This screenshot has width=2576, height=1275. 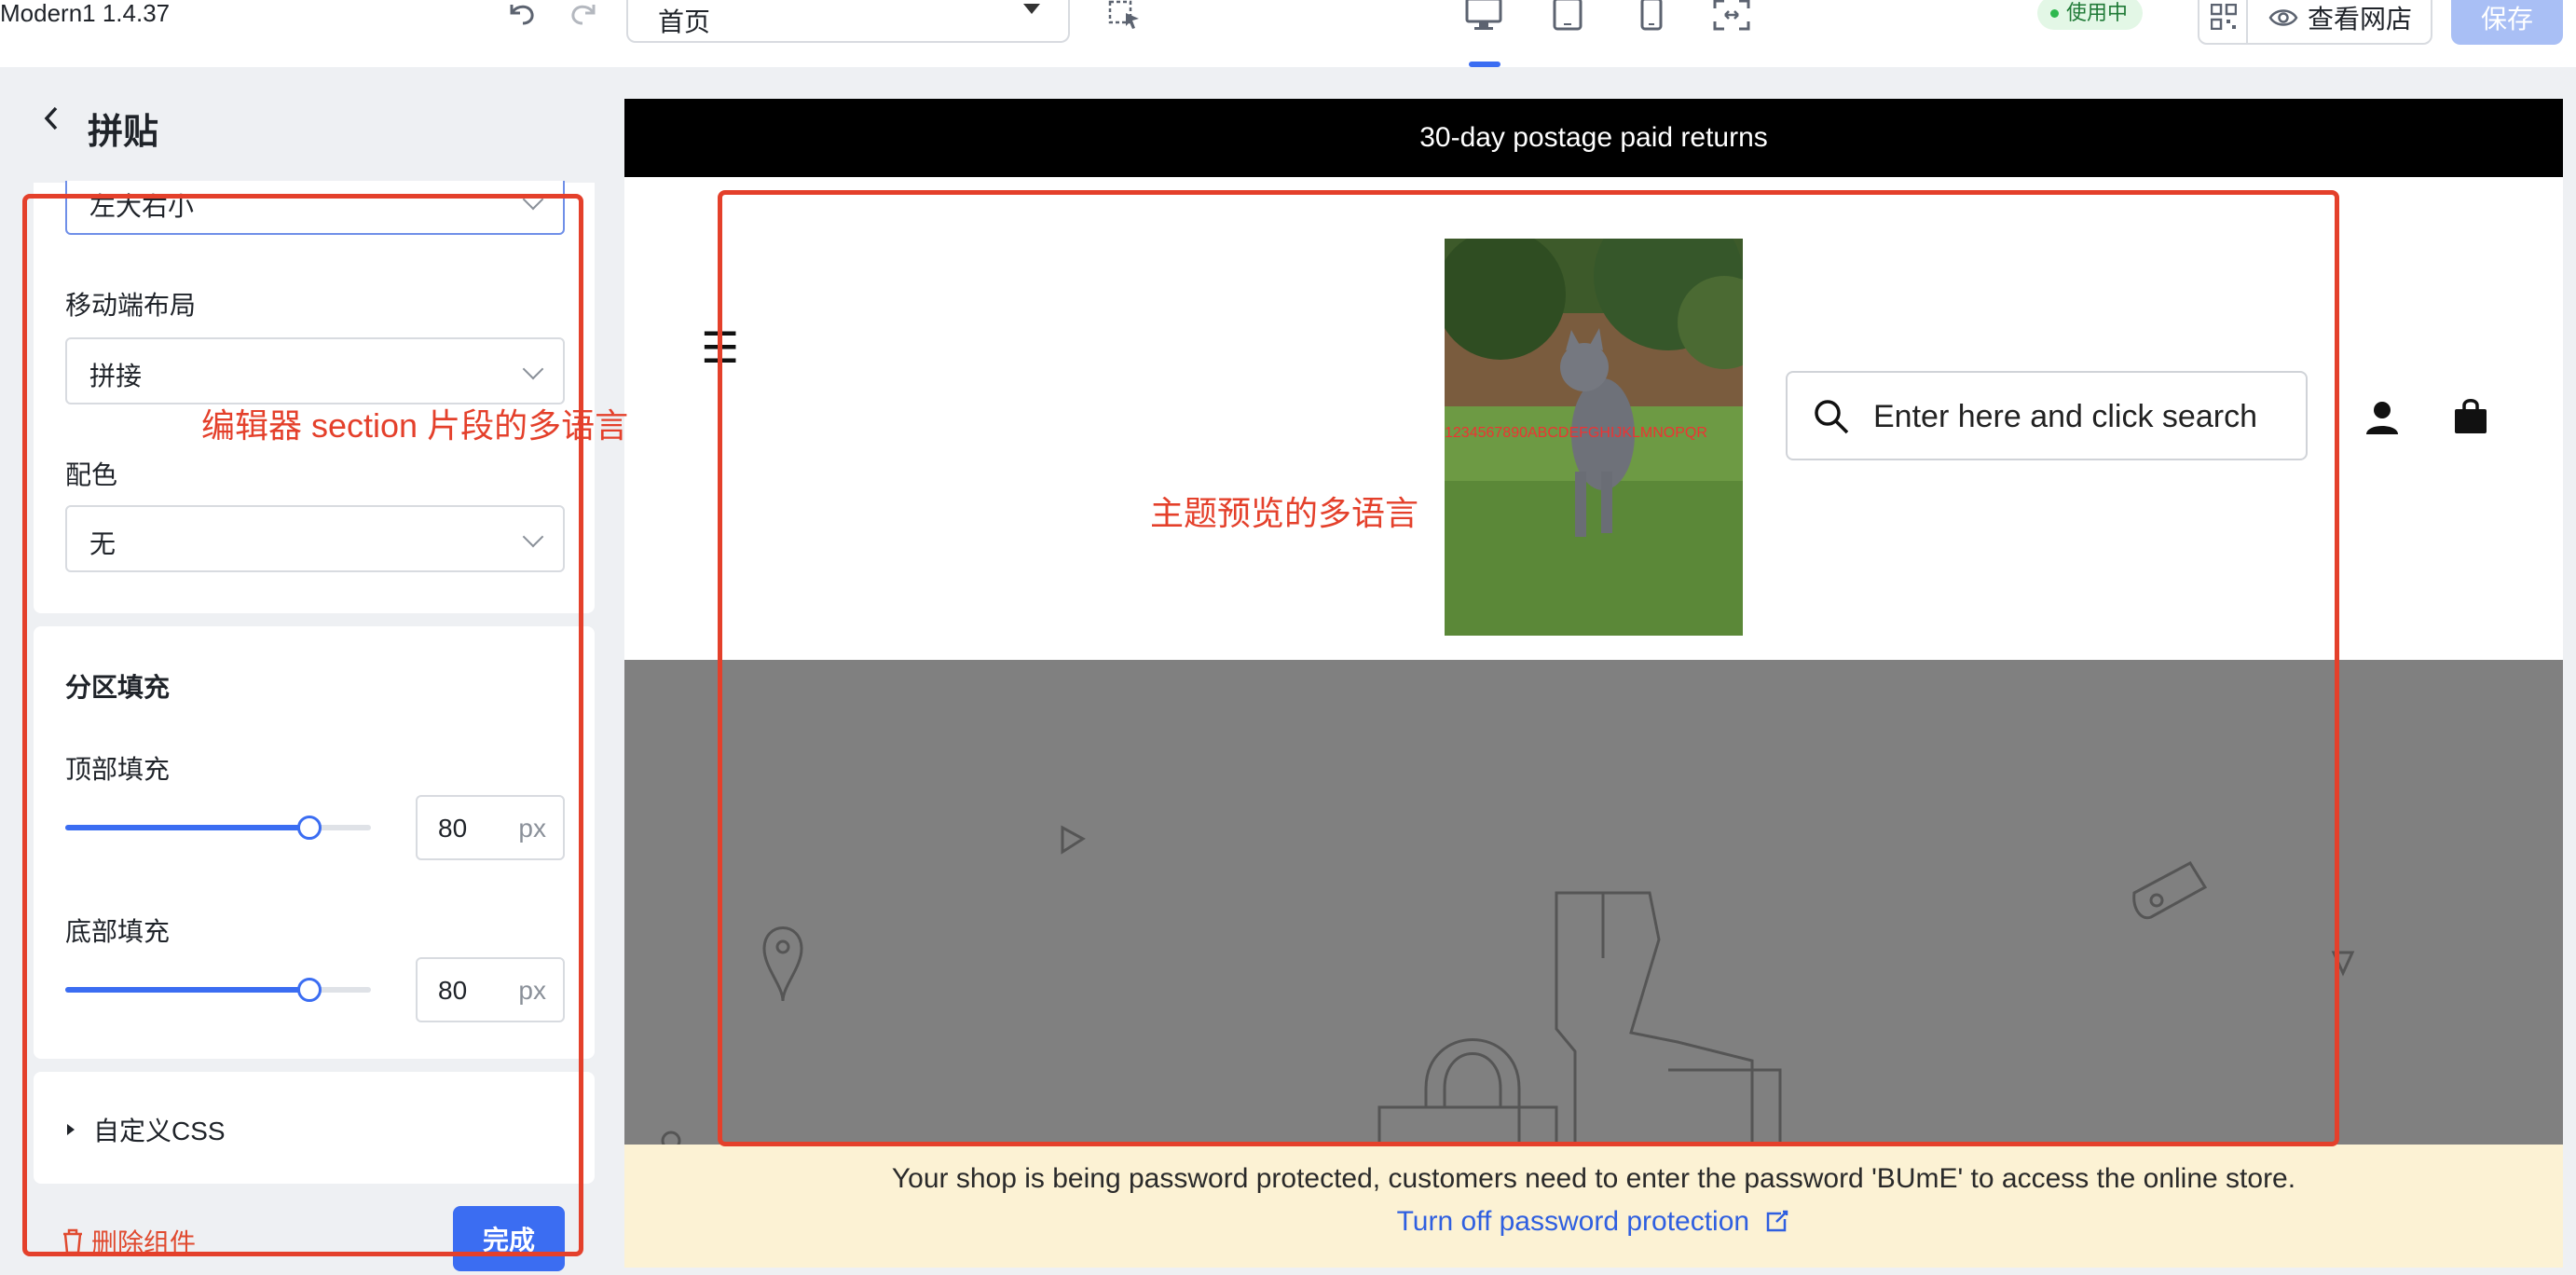 What do you see at coordinates (2470, 418) in the screenshot?
I see `cart-icon` at bounding box center [2470, 418].